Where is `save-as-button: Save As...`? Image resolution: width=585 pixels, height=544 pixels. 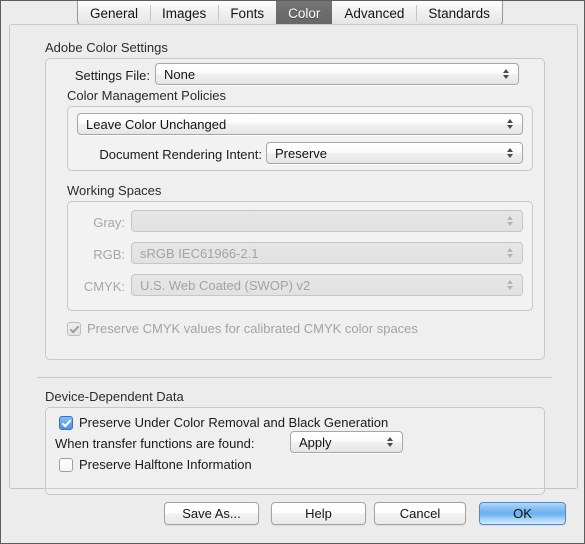
save-as-button: Save As... is located at coordinates (211, 513).